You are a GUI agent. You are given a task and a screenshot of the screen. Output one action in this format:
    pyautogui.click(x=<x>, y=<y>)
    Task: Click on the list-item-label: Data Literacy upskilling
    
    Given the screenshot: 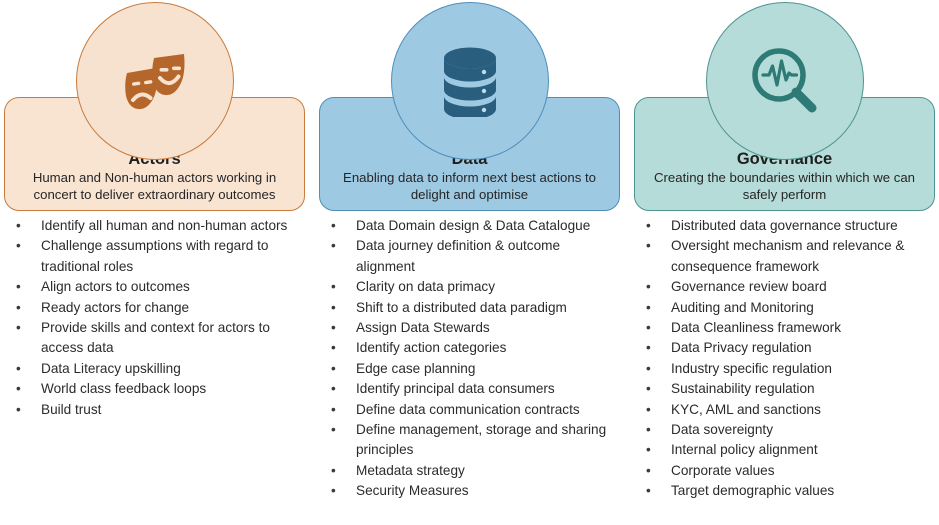 What is the action you would take?
    pyautogui.click(x=111, y=368)
    